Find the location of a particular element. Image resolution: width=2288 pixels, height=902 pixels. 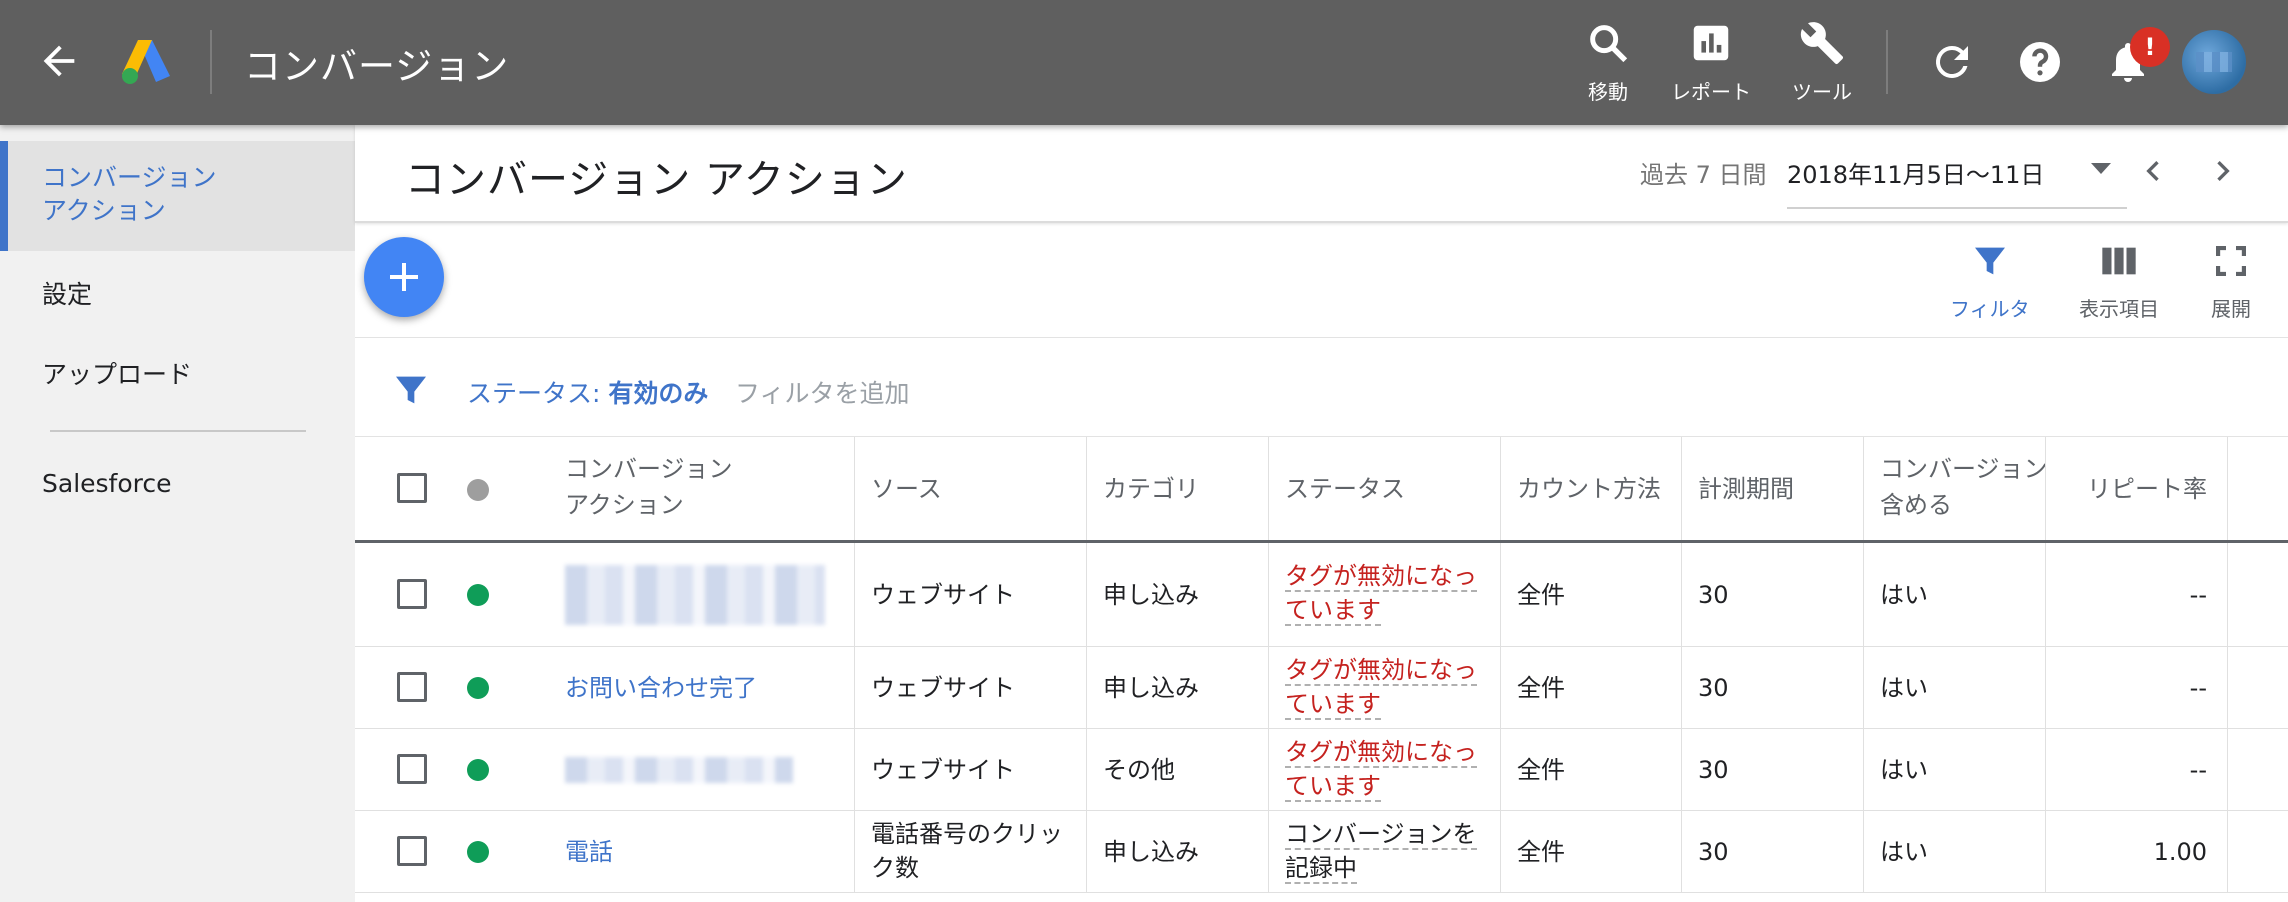

sidebar-item-settings: 設定 is located at coordinates (177, 293).